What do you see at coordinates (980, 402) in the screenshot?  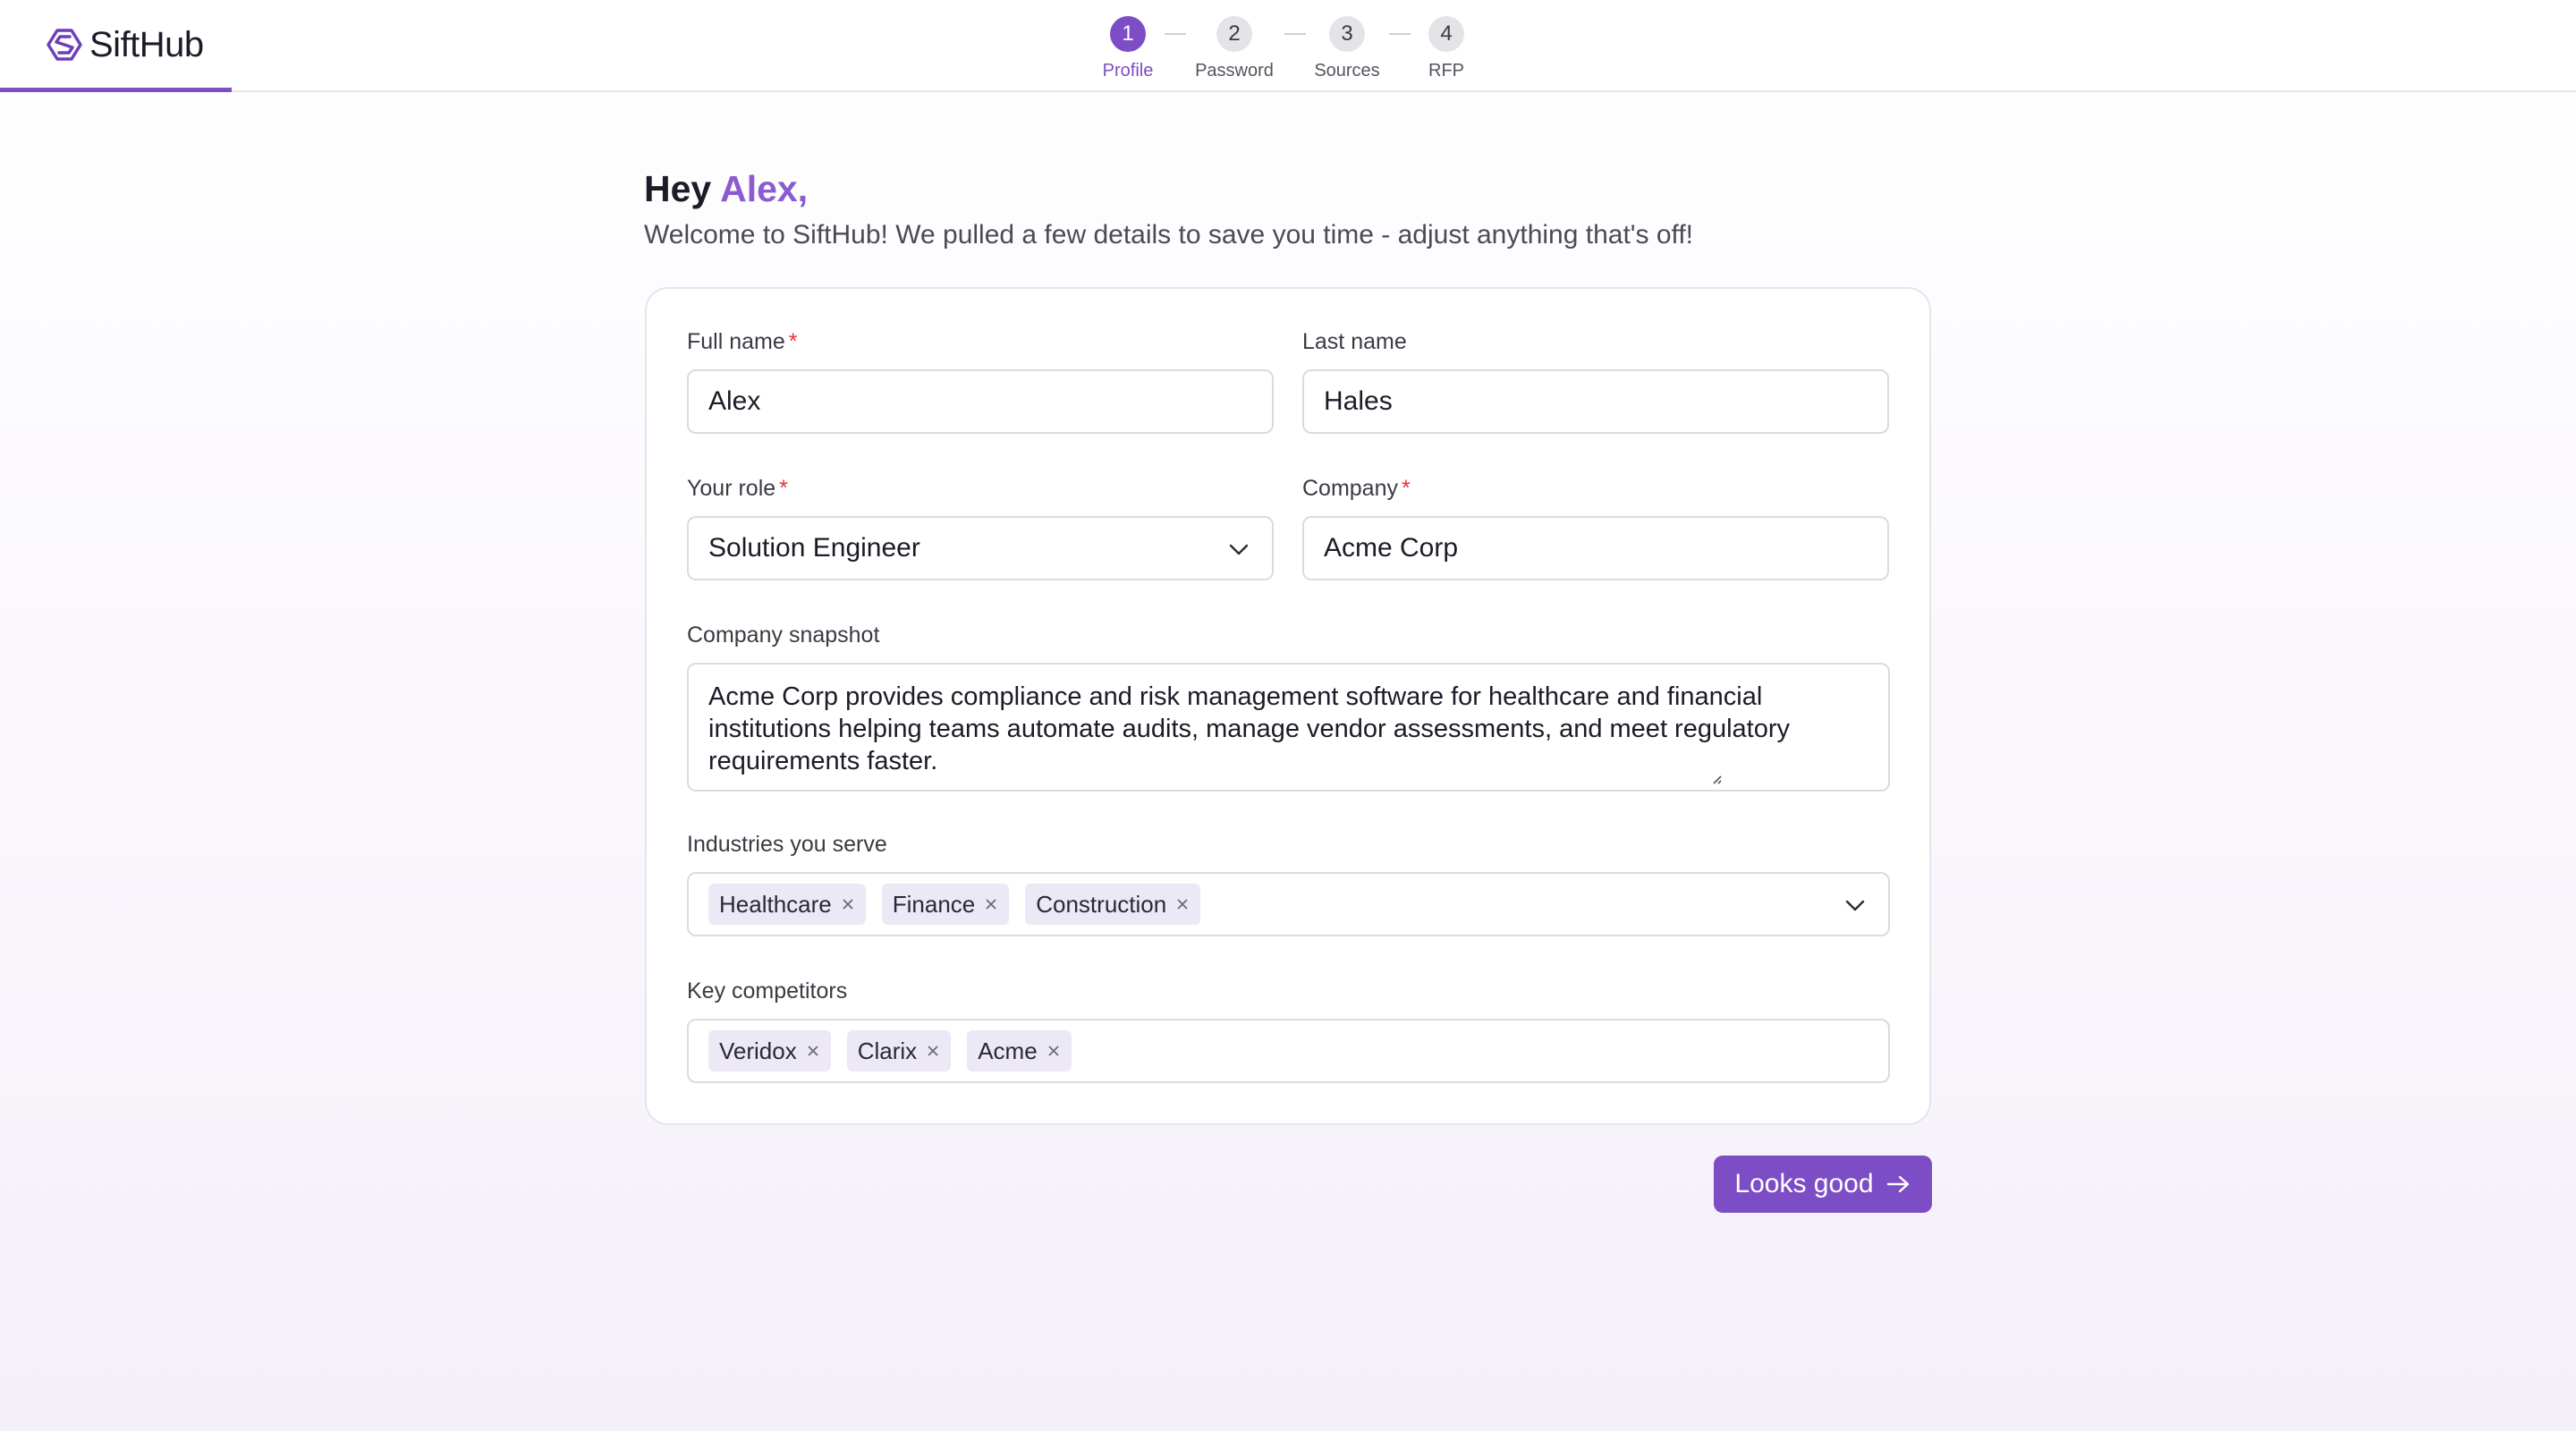 I see `full-name-input: Alex` at bounding box center [980, 402].